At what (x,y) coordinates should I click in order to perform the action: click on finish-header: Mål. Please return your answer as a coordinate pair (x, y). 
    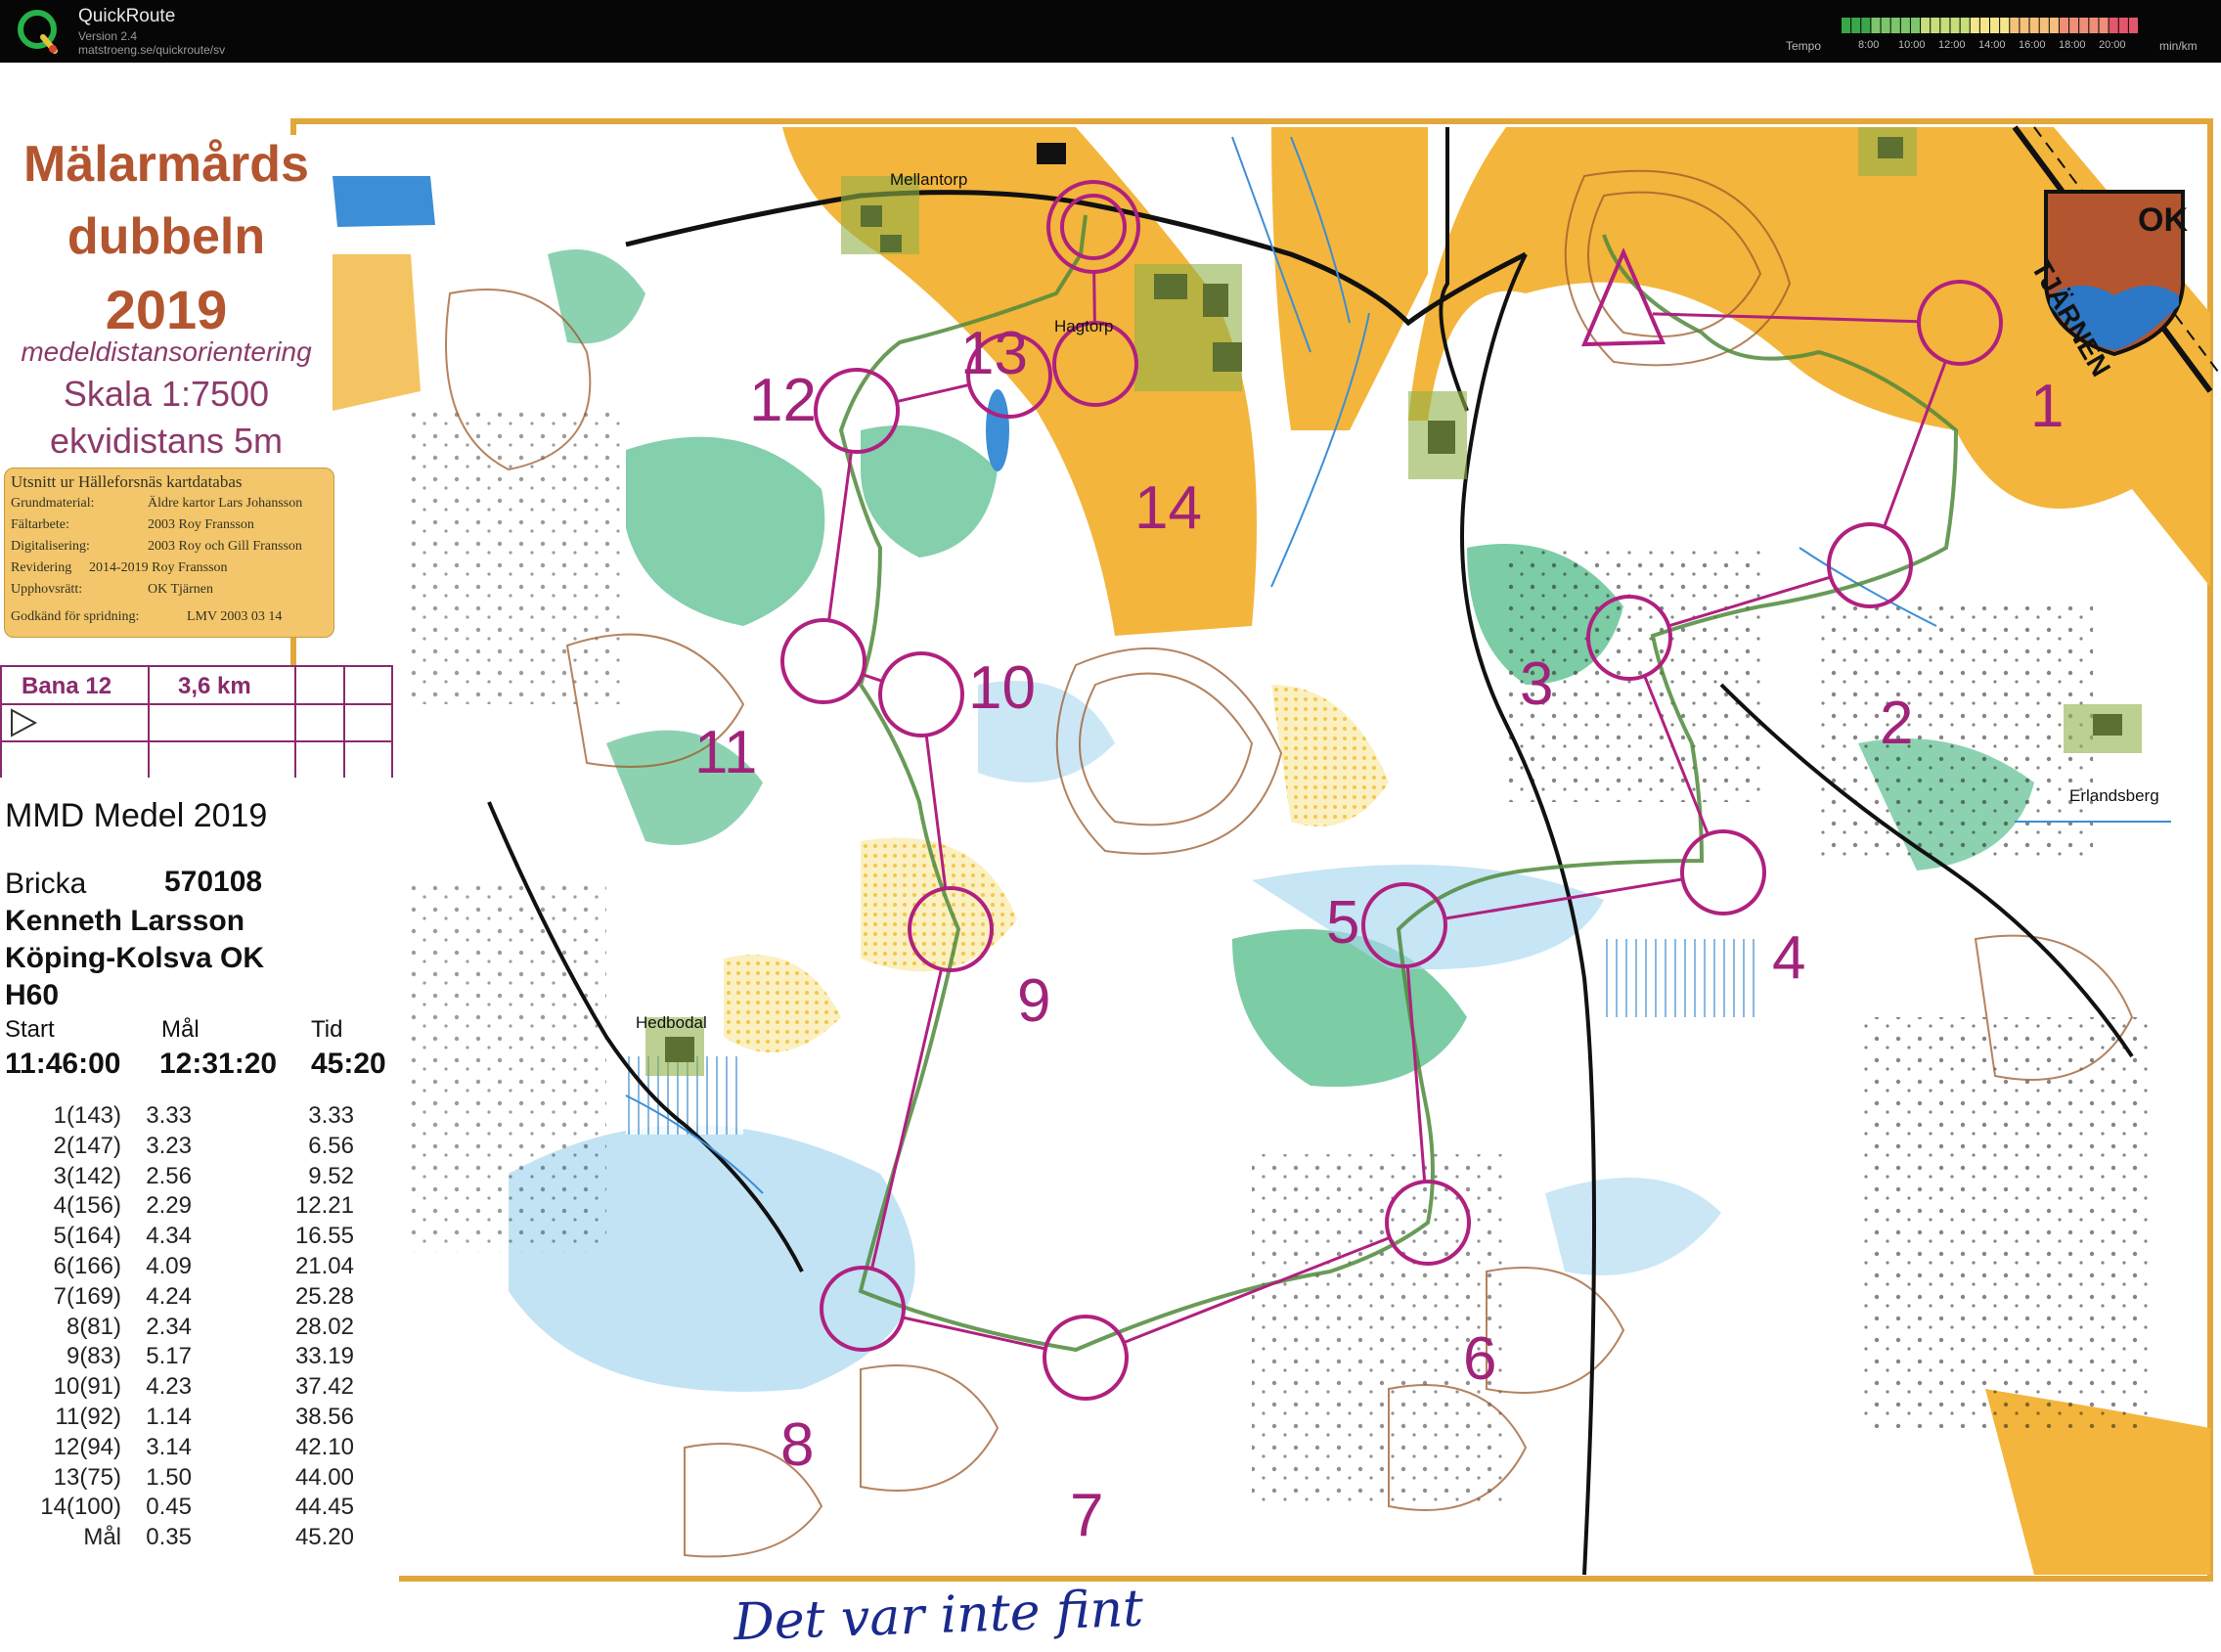
    Looking at the image, I should click on (181, 1029).